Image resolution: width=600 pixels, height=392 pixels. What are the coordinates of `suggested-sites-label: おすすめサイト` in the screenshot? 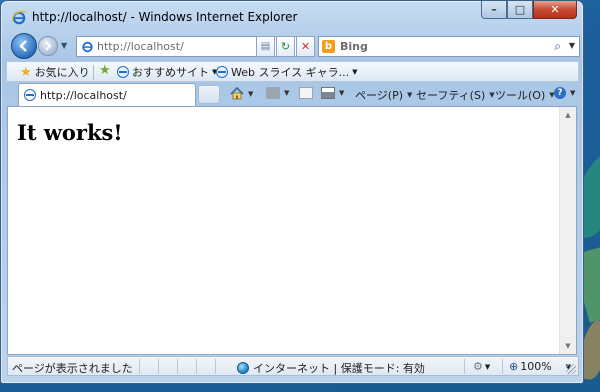 It's located at (170, 72).